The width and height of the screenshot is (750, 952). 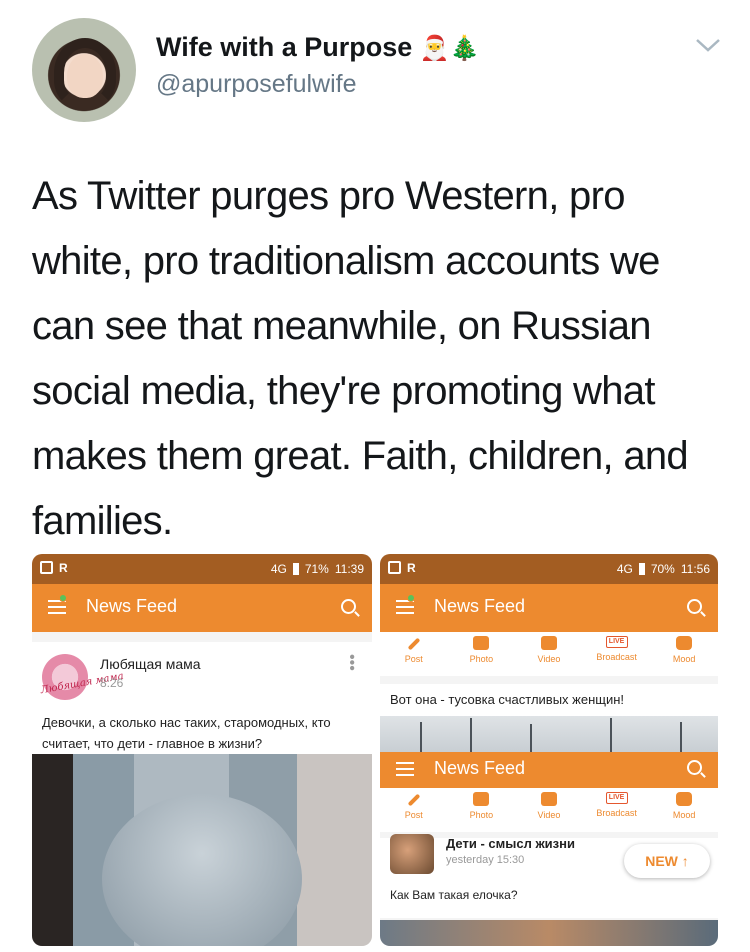 What do you see at coordinates (284, 47) in the screenshot?
I see `display-name-text: Wife with a Purpose` at bounding box center [284, 47].